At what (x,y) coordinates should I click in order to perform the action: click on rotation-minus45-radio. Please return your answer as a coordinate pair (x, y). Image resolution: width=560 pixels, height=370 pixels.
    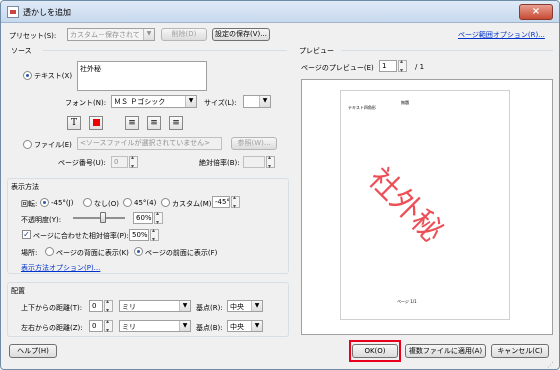
    Looking at the image, I should click on (44, 202).